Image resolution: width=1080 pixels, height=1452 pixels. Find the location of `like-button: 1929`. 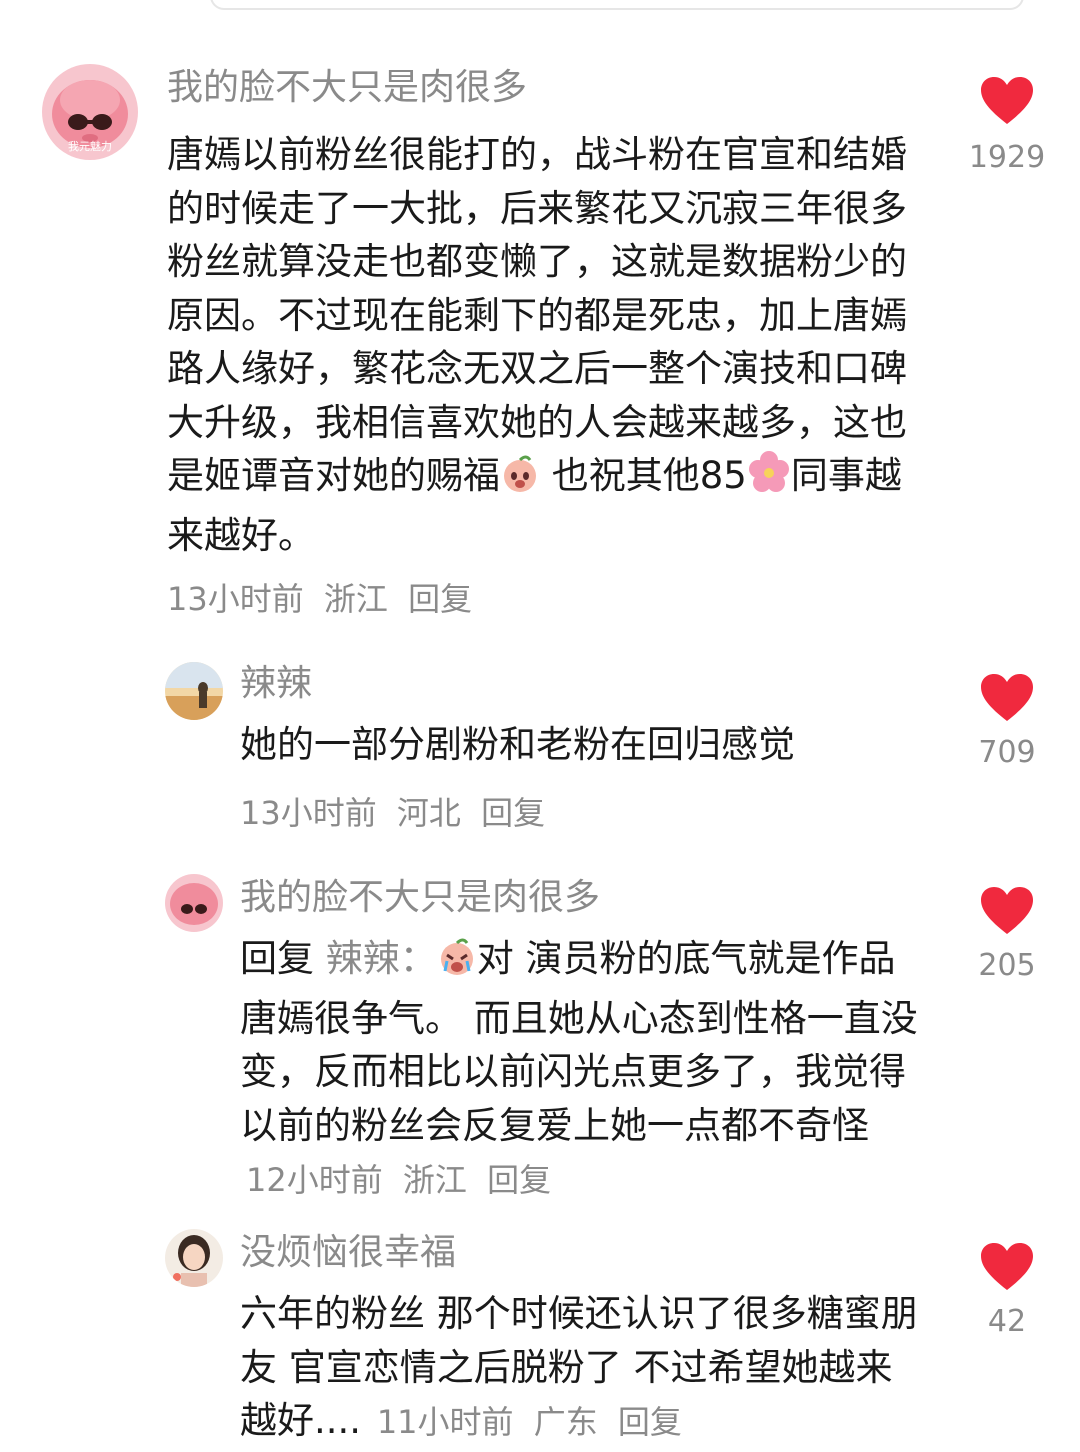

like-button: 1929 is located at coordinates (1007, 125).